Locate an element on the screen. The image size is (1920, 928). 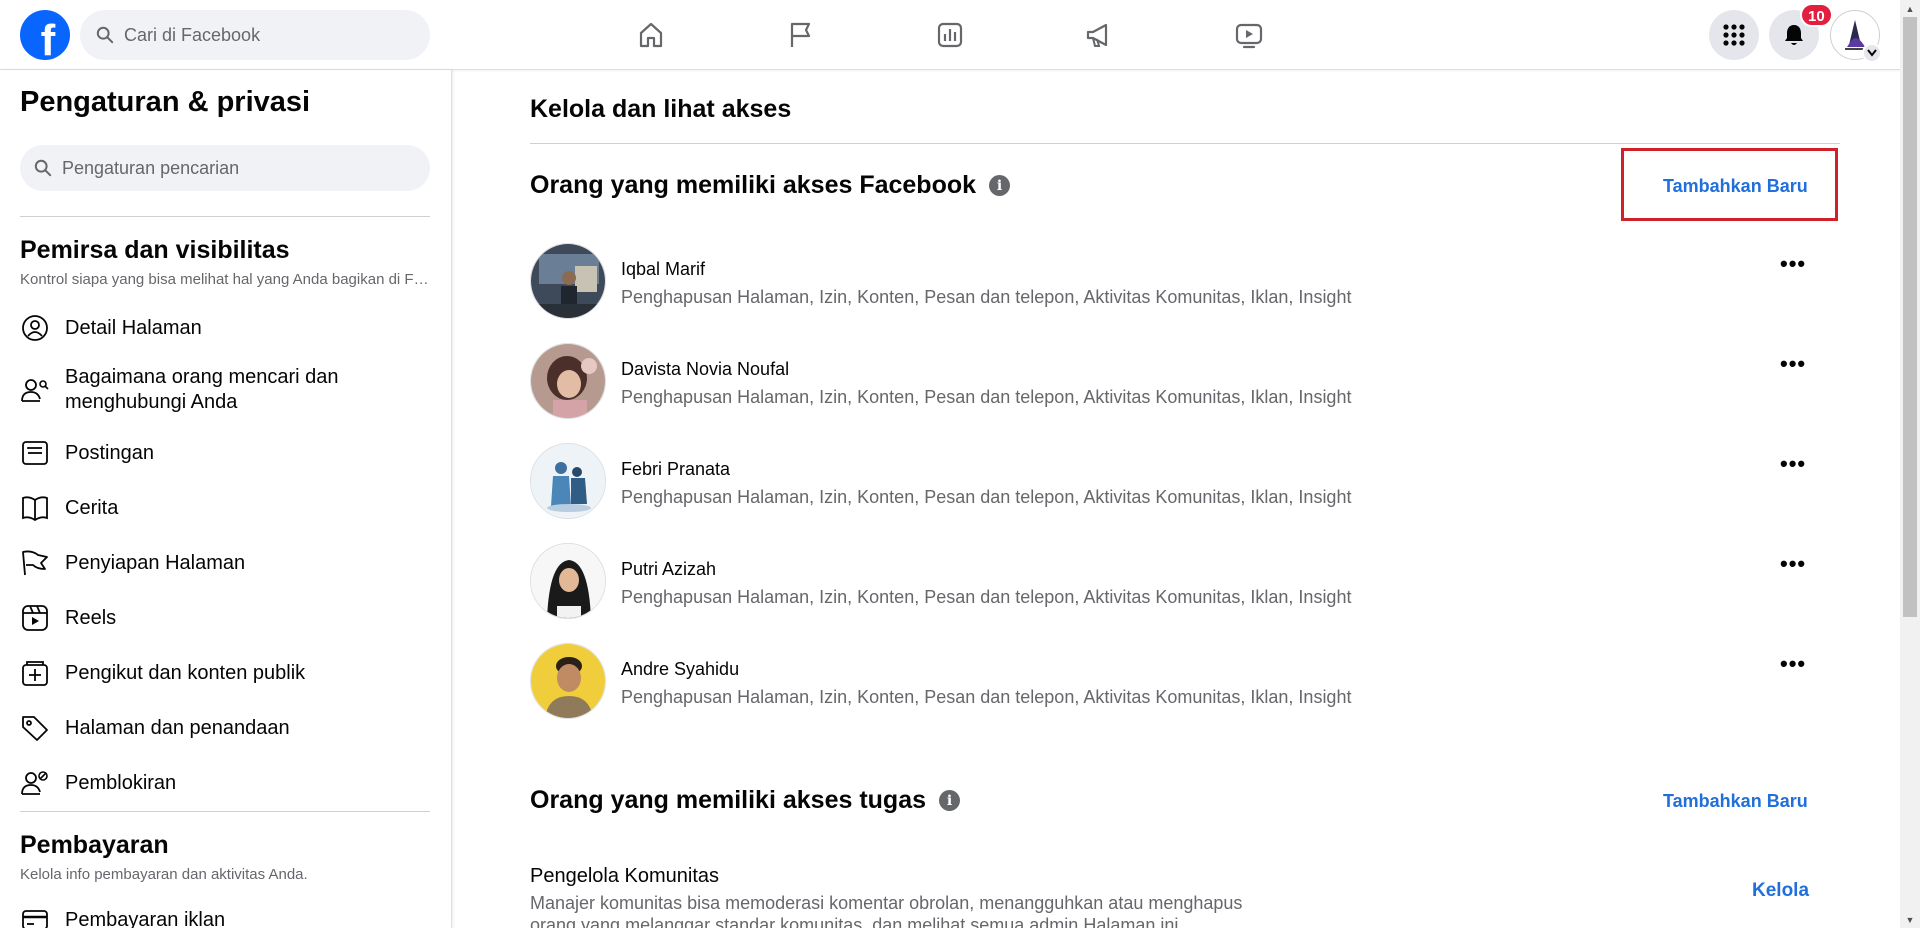
person-name: Febri Pranata is located at coordinates (676, 469).